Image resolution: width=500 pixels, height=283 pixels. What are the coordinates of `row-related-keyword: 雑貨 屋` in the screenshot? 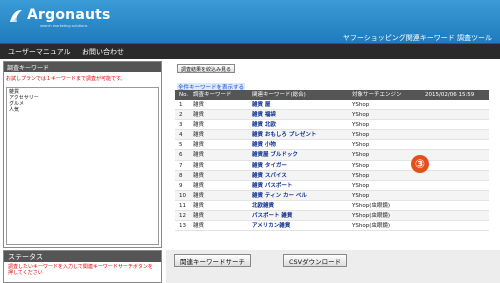 It's located at (261, 105).